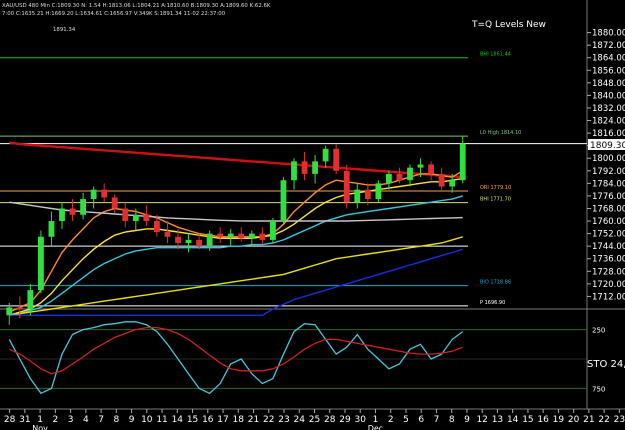  Describe the element at coordinates (608, 122) in the screenshot. I see `price-tick-label: 1824.00` at that location.